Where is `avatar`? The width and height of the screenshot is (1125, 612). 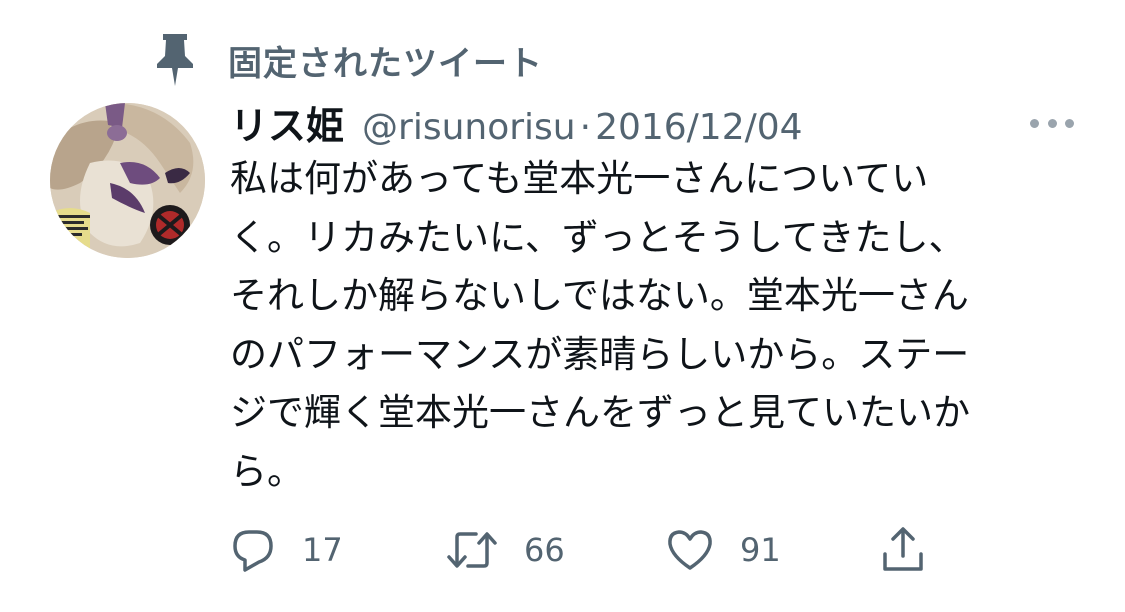
avatar is located at coordinates (127, 180).